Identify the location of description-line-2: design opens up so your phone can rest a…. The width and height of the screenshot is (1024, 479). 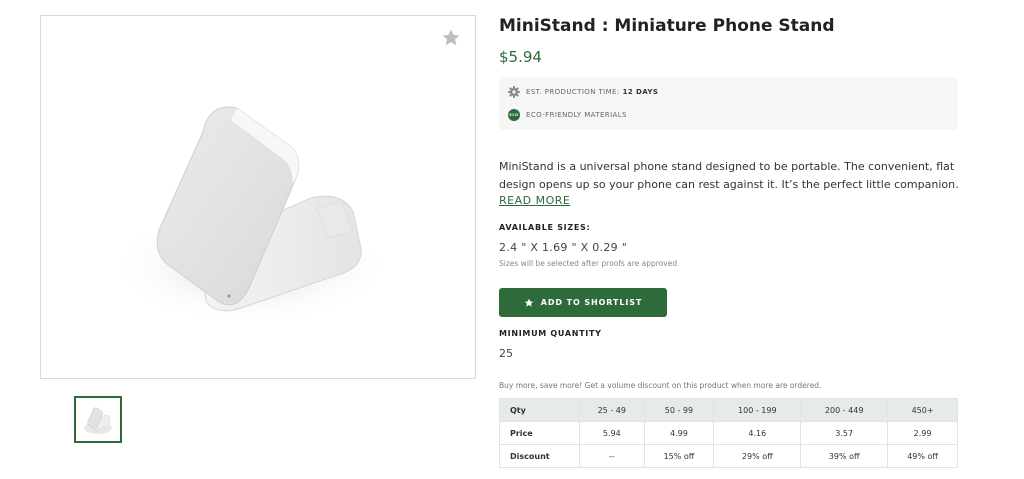
(728, 184).